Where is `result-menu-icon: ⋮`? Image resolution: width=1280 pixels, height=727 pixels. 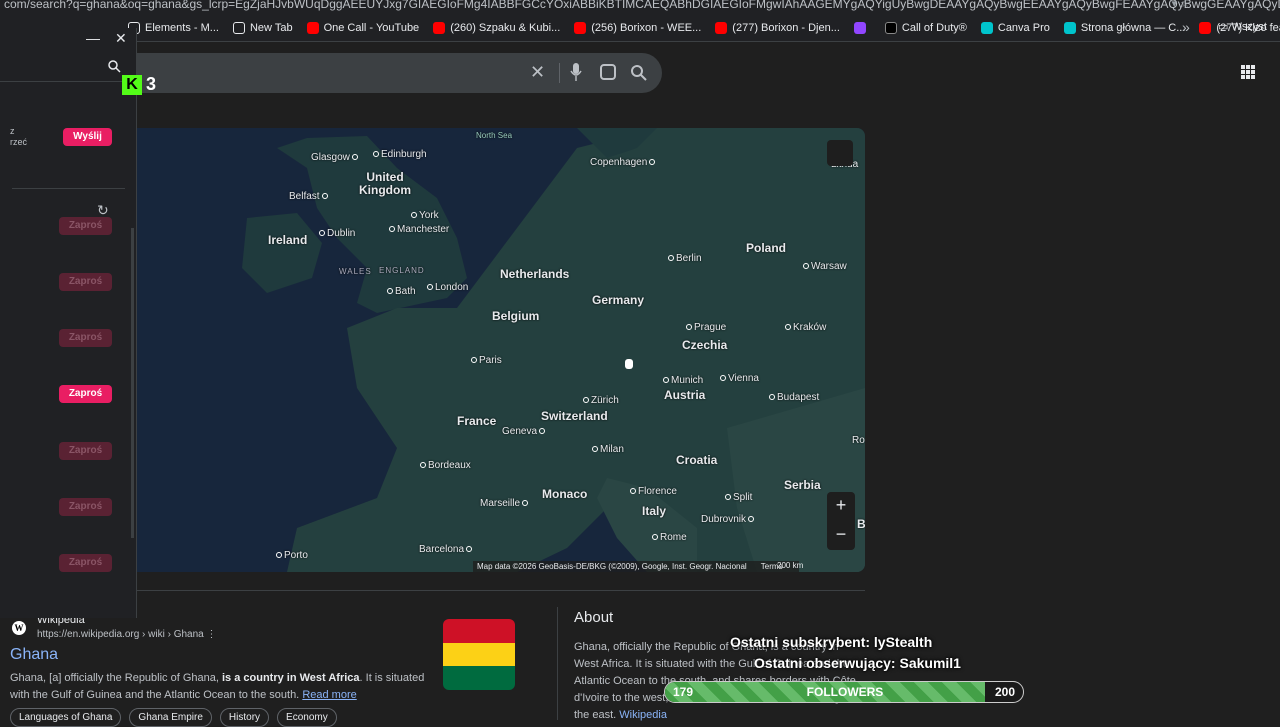 result-menu-icon: ⋮ is located at coordinates (212, 634).